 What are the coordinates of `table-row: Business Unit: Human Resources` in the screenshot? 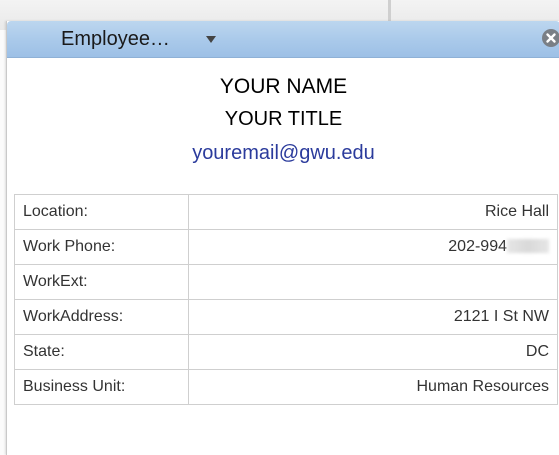 It's located at (286, 387).